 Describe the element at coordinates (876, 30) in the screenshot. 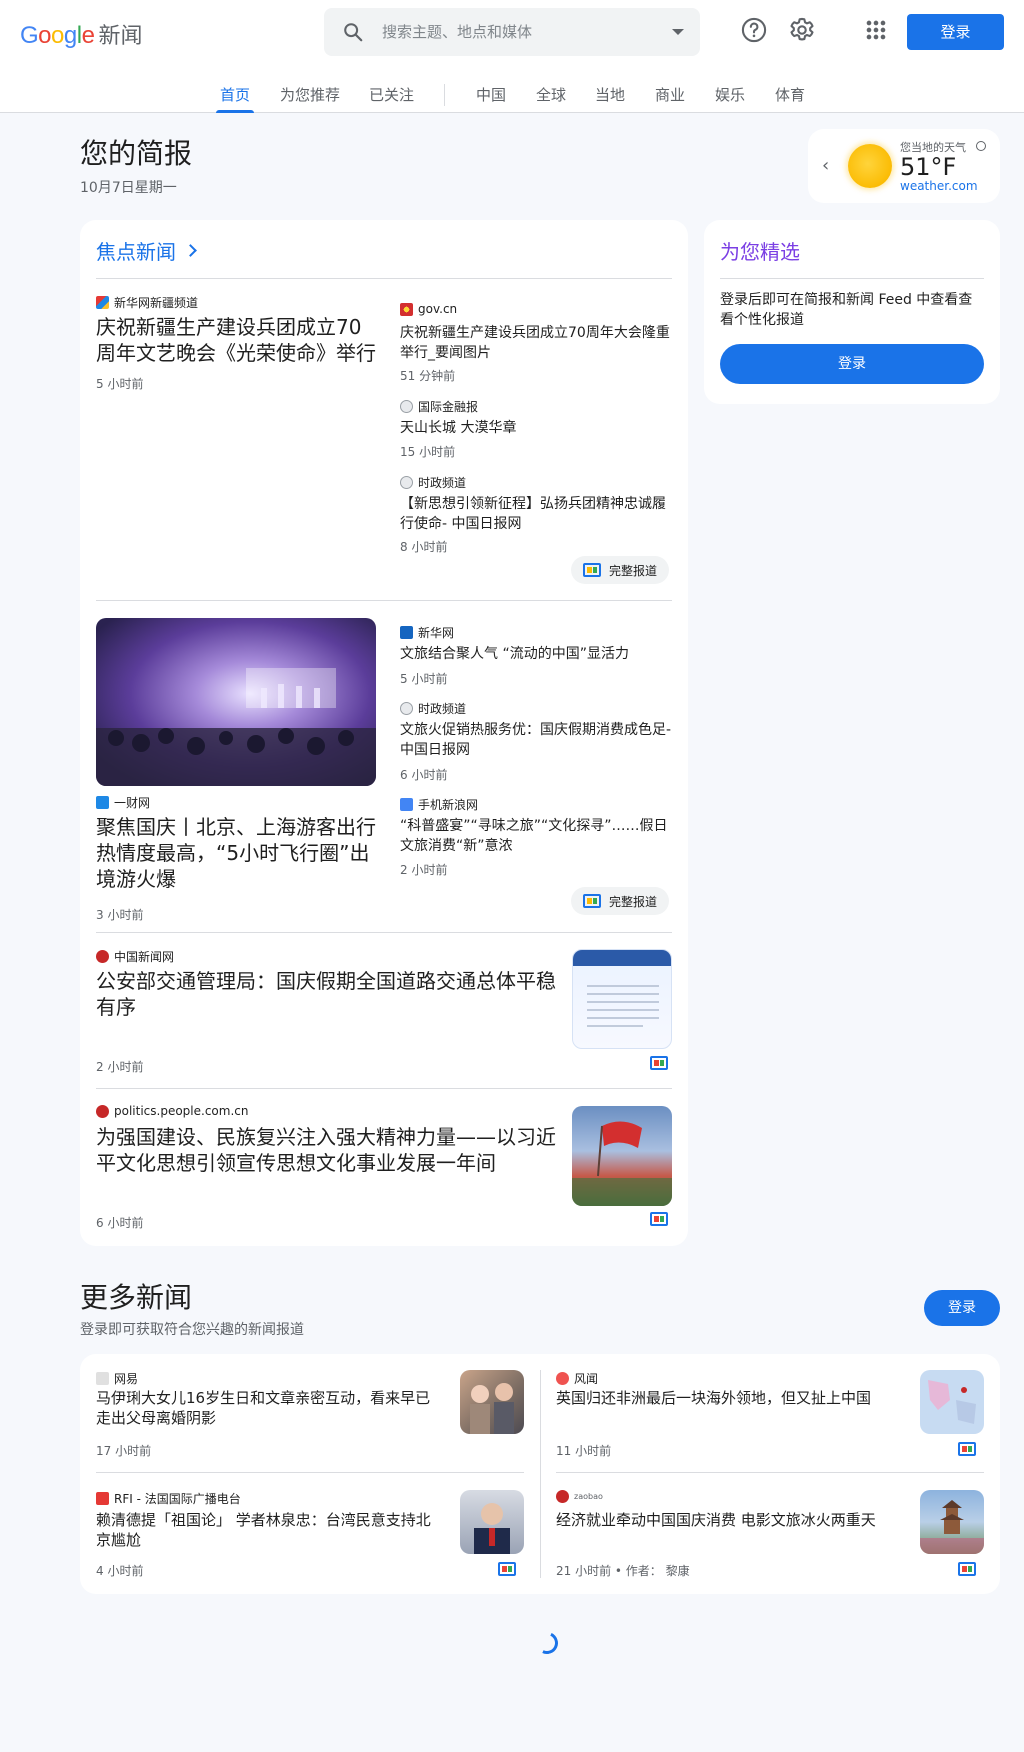

I see `apps-icon` at that location.